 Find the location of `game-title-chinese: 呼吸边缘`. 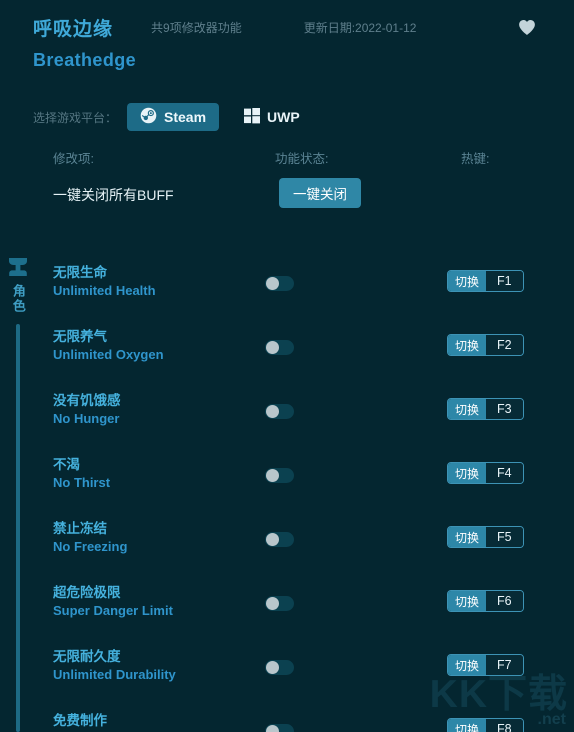

game-title-chinese: 呼吸边缘 is located at coordinates (73, 29).